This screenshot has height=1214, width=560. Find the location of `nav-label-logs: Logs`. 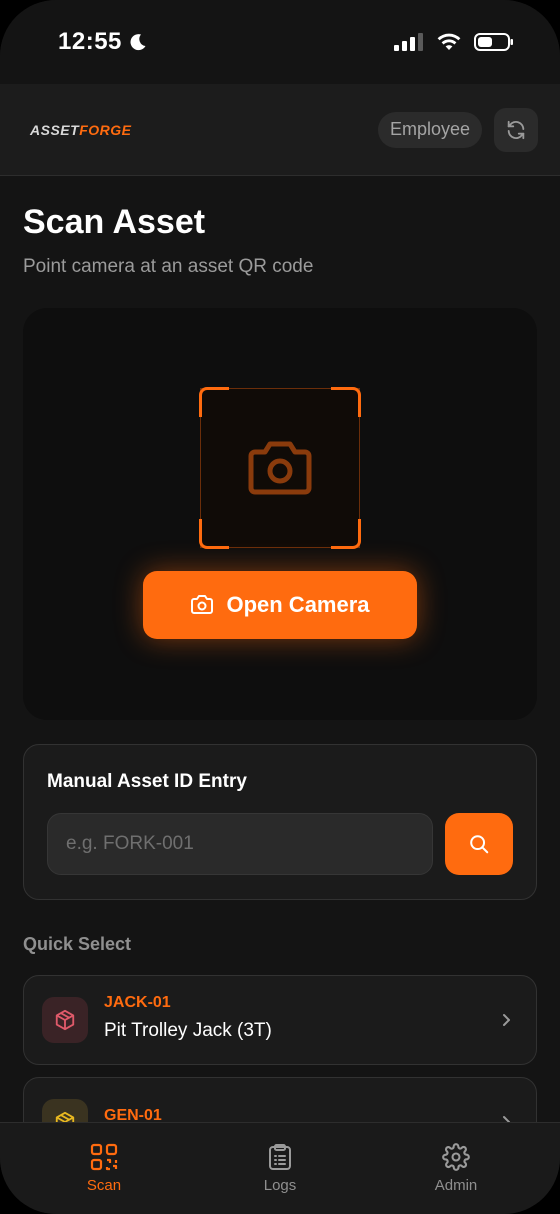

nav-label-logs: Logs is located at coordinates (280, 1185).